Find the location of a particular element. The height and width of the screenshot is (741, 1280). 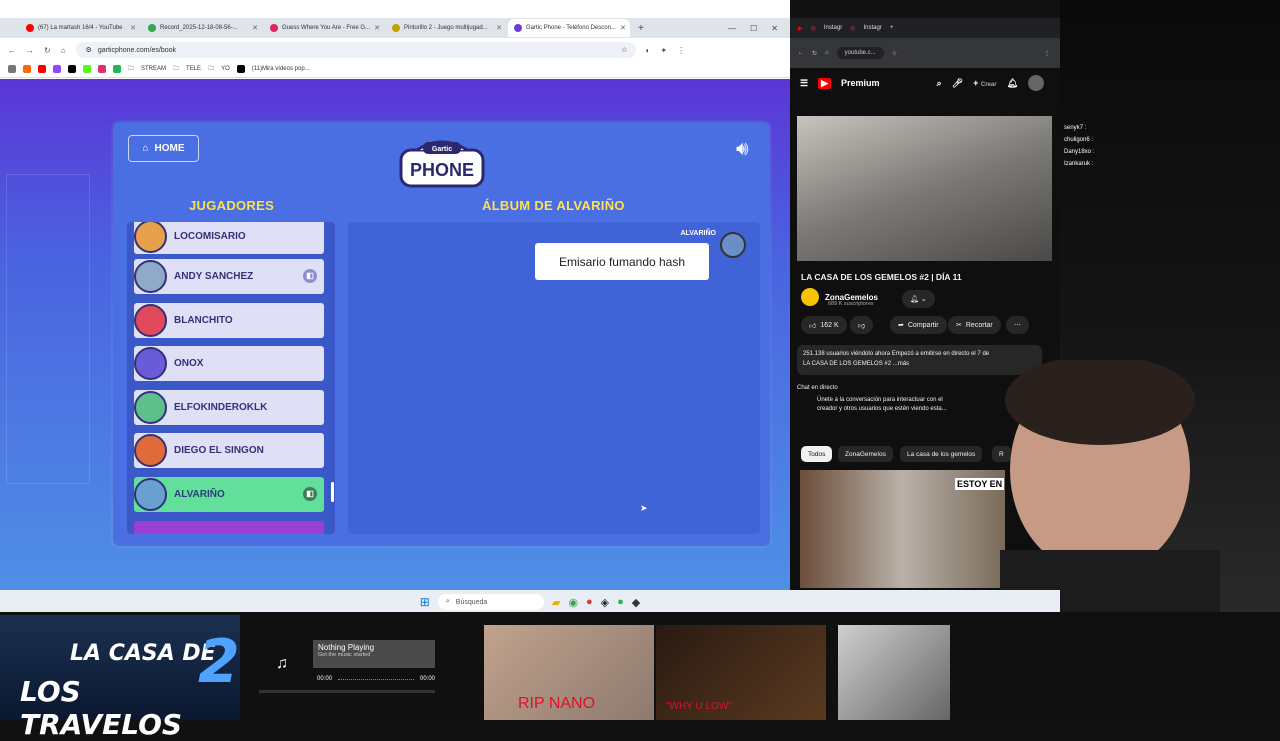

notifications-button: 🔔︎ ⌄ is located at coordinates (918, 299).